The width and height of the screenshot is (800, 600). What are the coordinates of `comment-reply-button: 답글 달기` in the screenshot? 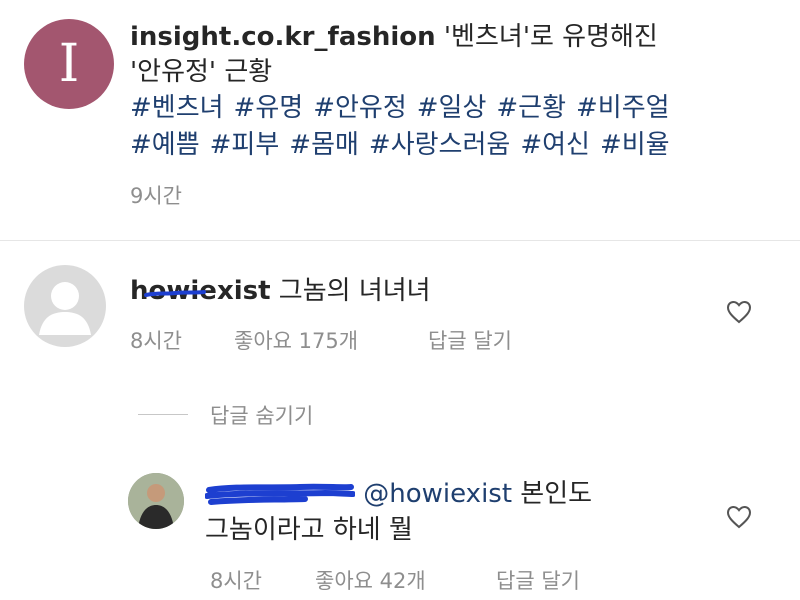 It's located at (470, 340).